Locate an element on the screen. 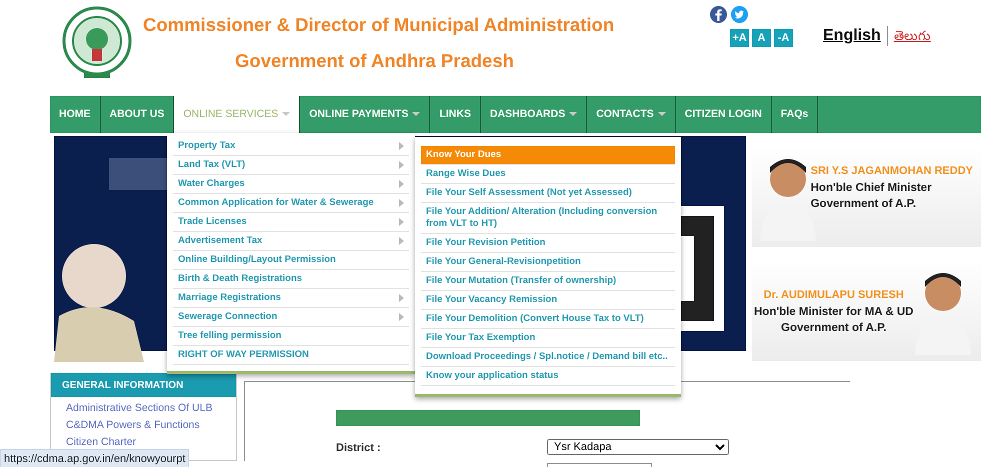  menu-item: Land Tax (VLT) is located at coordinates (291, 165).